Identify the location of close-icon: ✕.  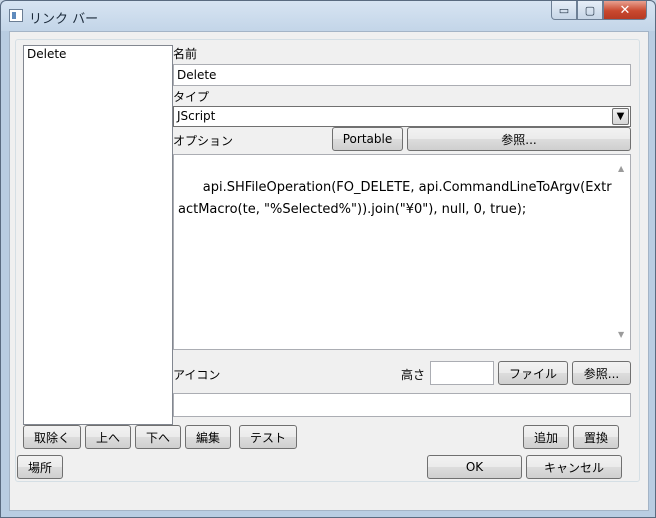
(625, 10).